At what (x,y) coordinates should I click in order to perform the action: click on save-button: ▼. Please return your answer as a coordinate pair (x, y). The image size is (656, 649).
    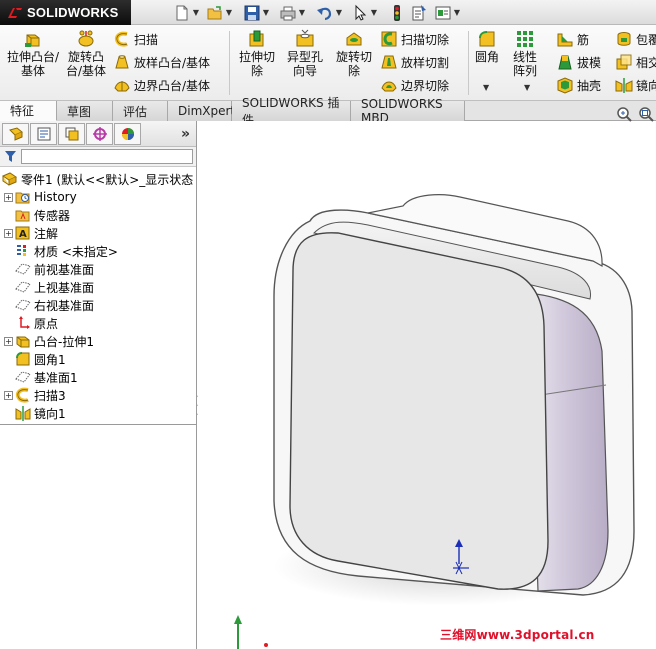
    Looking at the image, I should click on (256, 12).